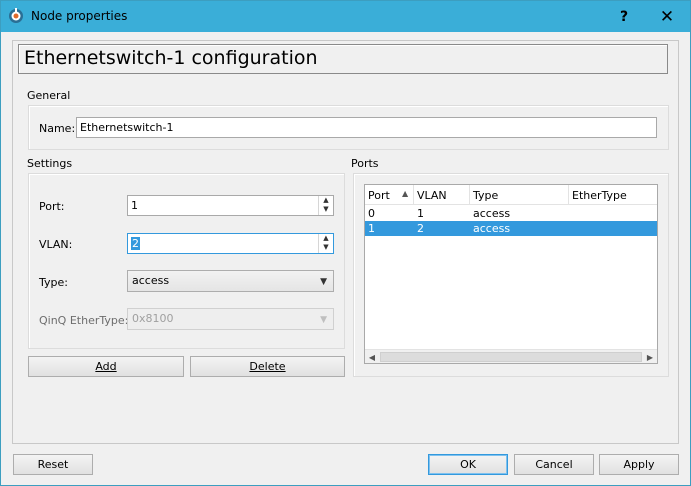 The image size is (691, 486). I want to click on delete-button: Delete, so click(267, 366).